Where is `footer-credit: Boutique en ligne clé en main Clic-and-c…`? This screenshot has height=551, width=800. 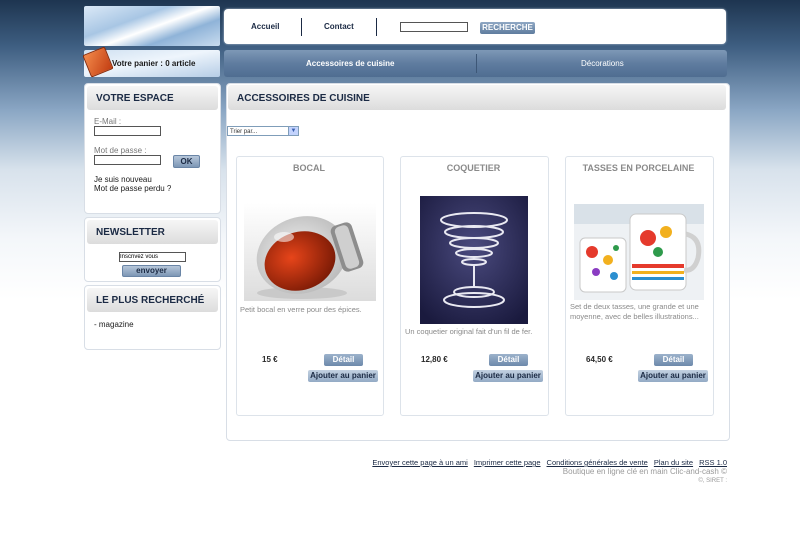
footer-credit: Boutique en ligne clé en main Clic-and-c… is located at coordinates (644, 471).